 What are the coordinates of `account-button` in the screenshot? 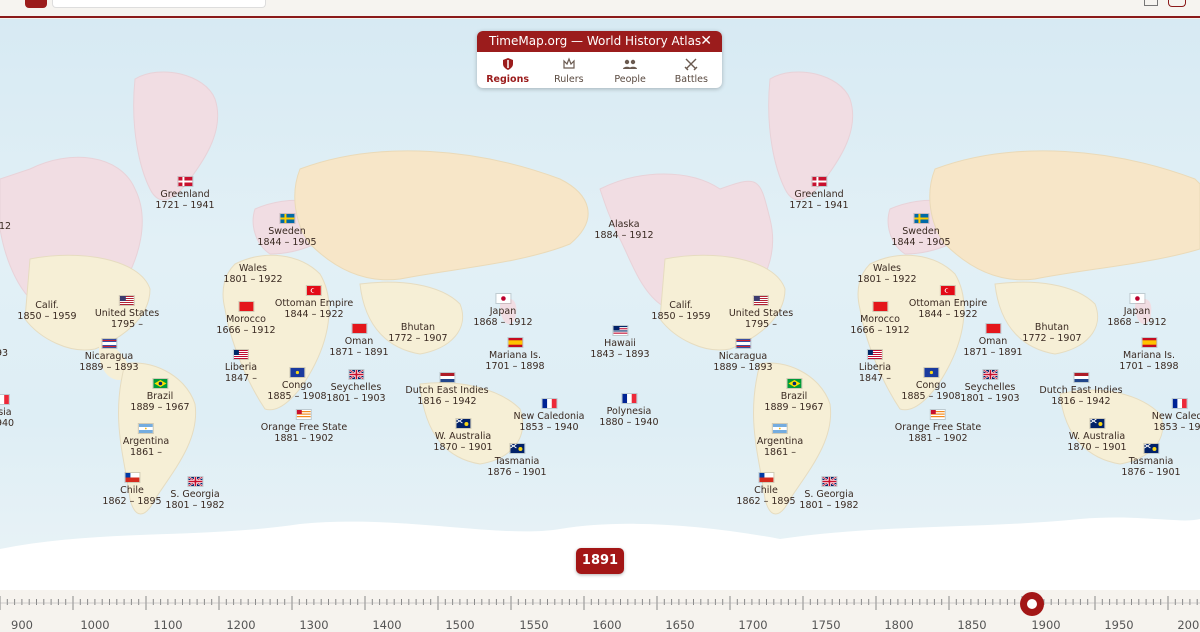 It's located at (1177, 3).